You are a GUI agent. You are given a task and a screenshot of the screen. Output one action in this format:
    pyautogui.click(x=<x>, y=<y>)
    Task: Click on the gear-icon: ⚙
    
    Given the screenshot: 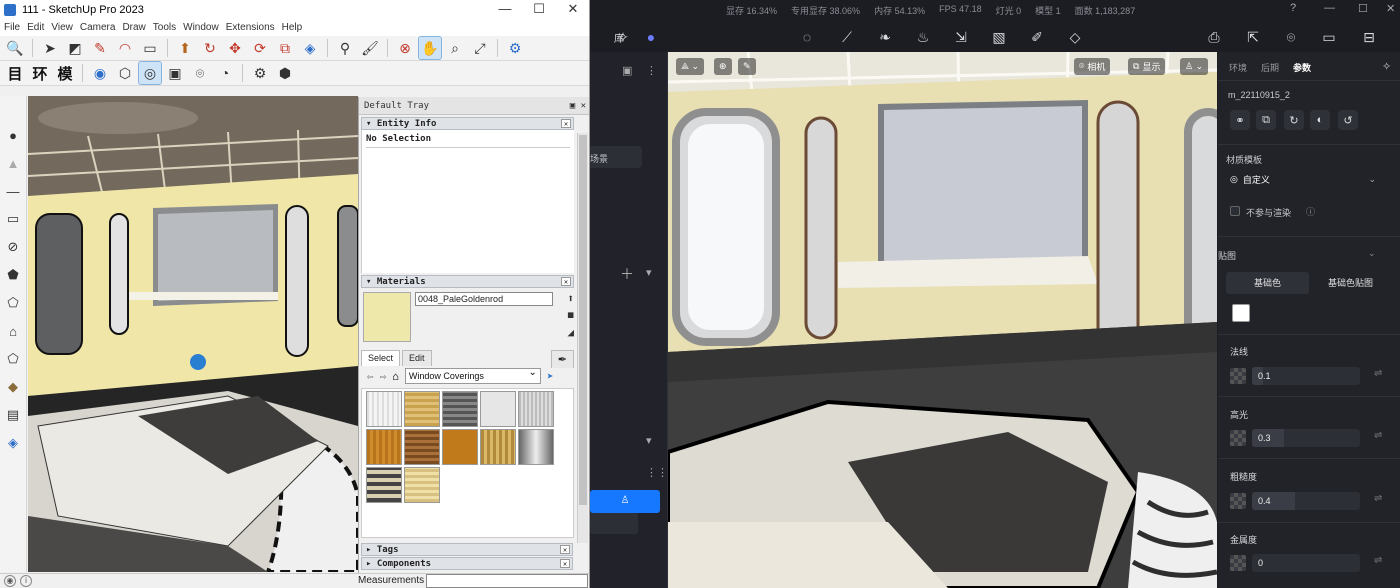 What is the action you would take?
    pyautogui.click(x=260, y=73)
    